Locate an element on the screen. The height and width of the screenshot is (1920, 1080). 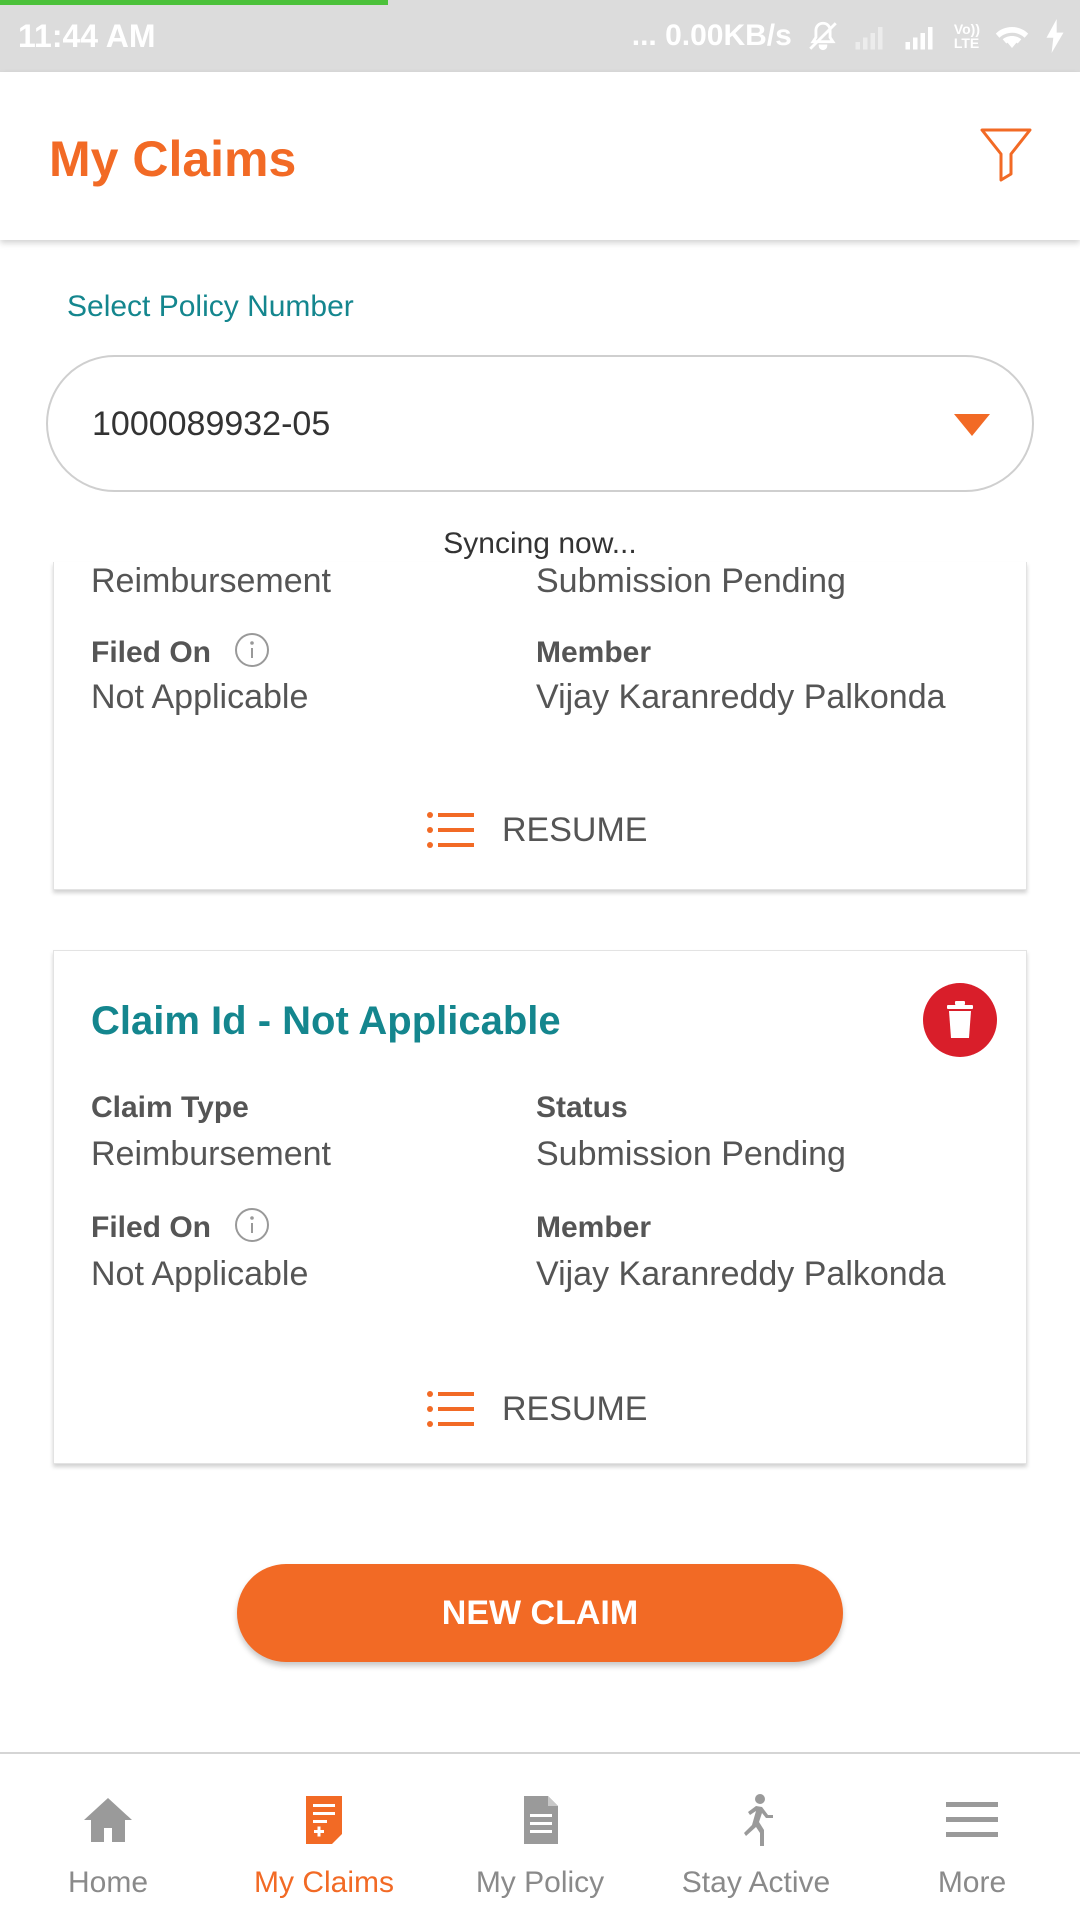
running-icon is located at coordinates (758, 1820).